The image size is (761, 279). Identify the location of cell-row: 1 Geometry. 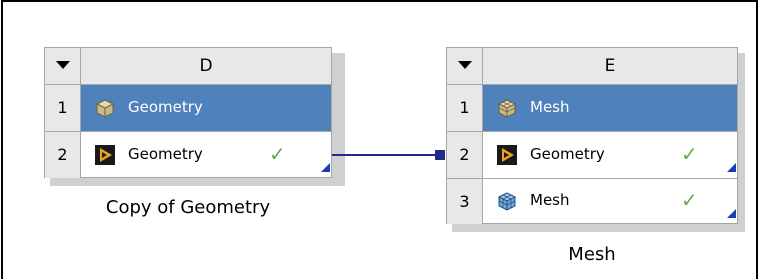
(188, 108).